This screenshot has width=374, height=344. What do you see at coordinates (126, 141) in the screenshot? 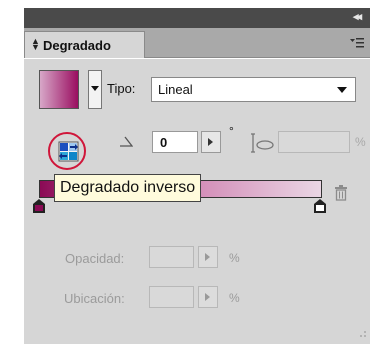
I see `angle-icon` at bounding box center [126, 141].